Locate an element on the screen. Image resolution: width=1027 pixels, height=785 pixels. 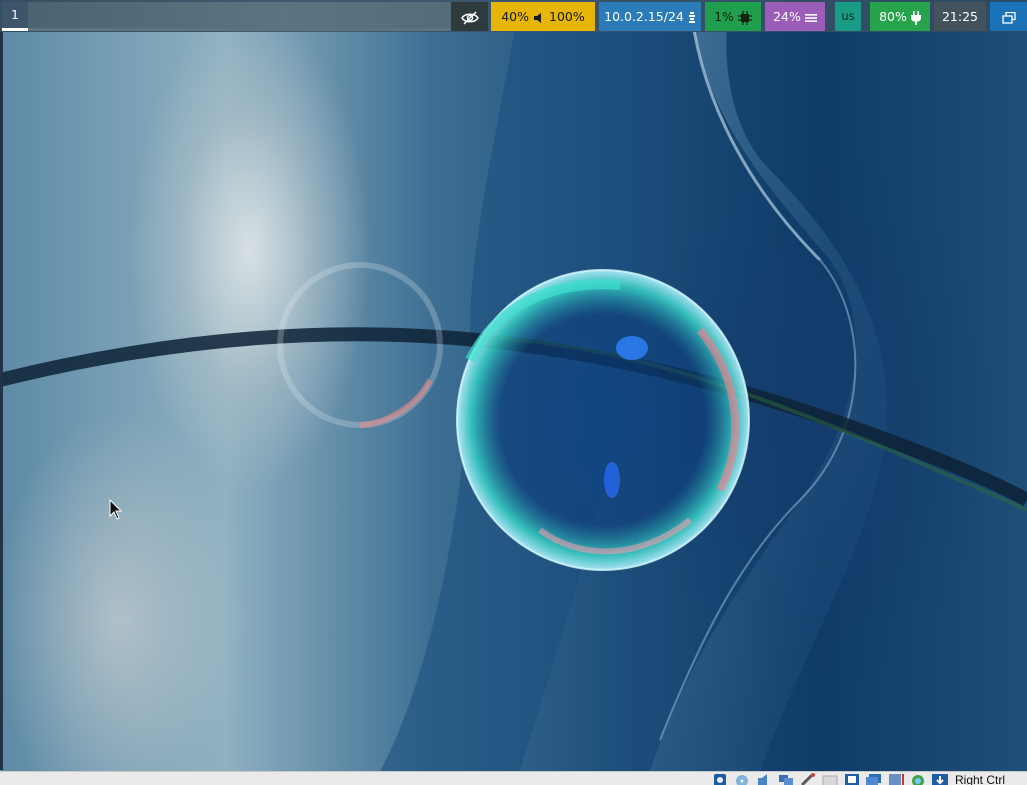
clock: 21:25 is located at coordinates (960, 16).